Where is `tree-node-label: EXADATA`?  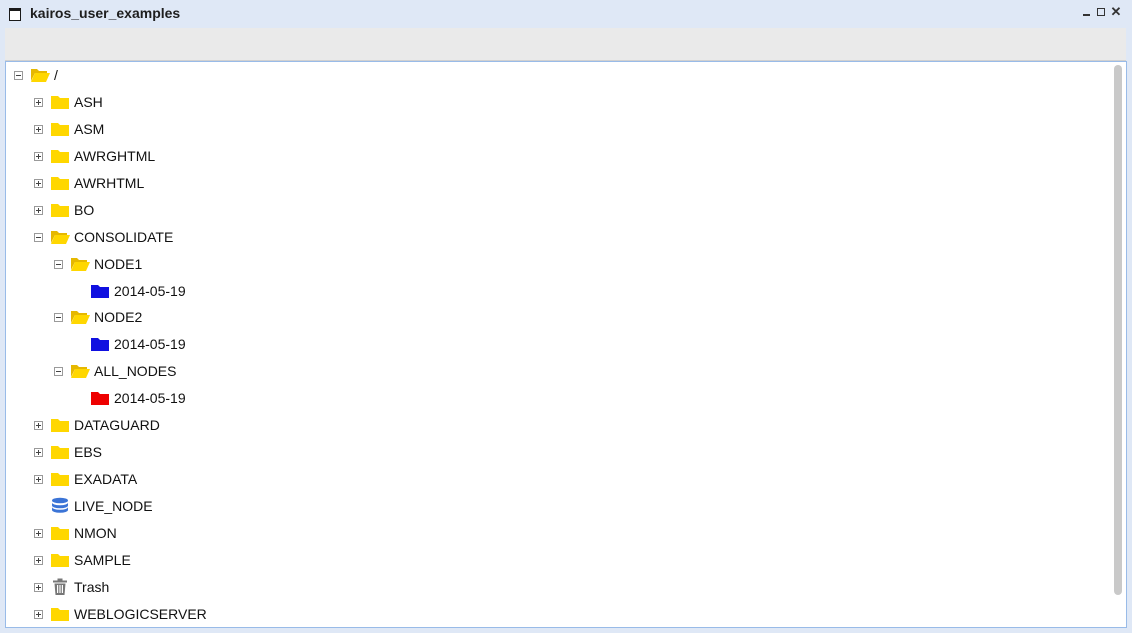
tree-node-label: EXADATA is located at coordinates (106, 479).